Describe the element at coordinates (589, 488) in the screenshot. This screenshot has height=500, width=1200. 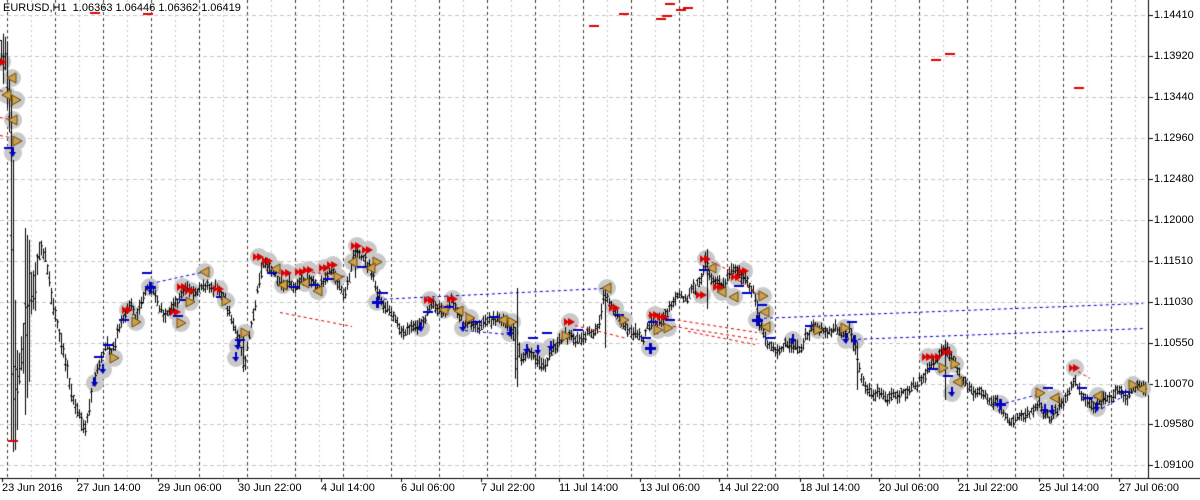
I see `time-axis-label: 11 Jul 14:00` at that location.